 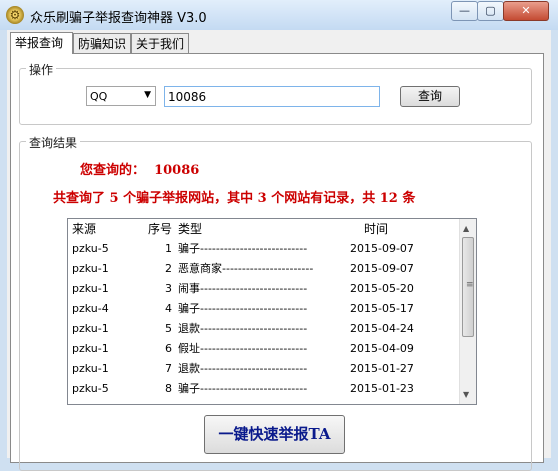 I want to click on grip-icon: ≡, so click(x=470, y=285).